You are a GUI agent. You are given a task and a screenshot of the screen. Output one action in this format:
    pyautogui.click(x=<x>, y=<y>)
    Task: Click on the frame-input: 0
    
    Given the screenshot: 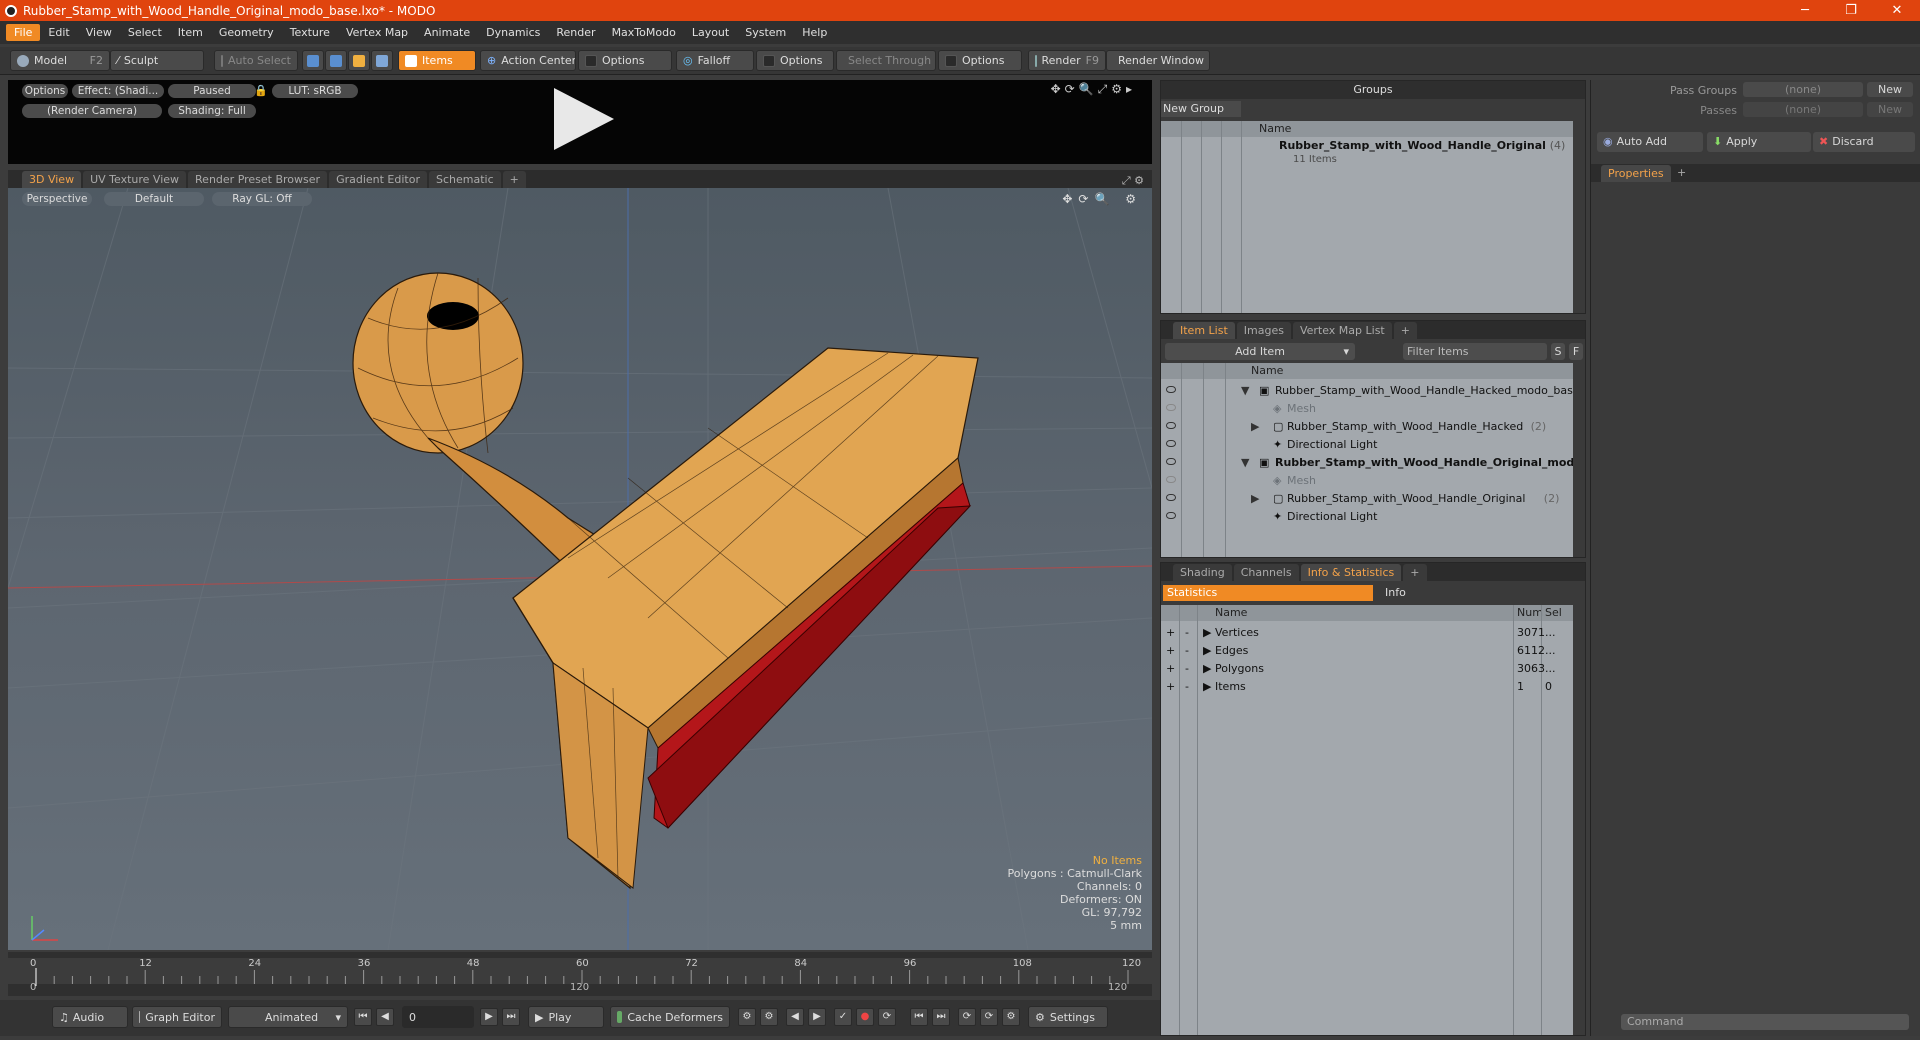 What is the action you would take?
    pyautogui.click(x=438, y=1017)
    